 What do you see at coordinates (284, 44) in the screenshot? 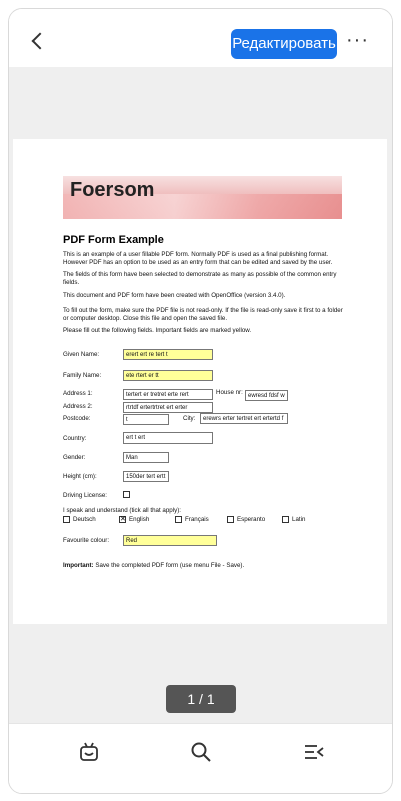
I see `edit-button: Редактировать` at bounding box center [284, 44].